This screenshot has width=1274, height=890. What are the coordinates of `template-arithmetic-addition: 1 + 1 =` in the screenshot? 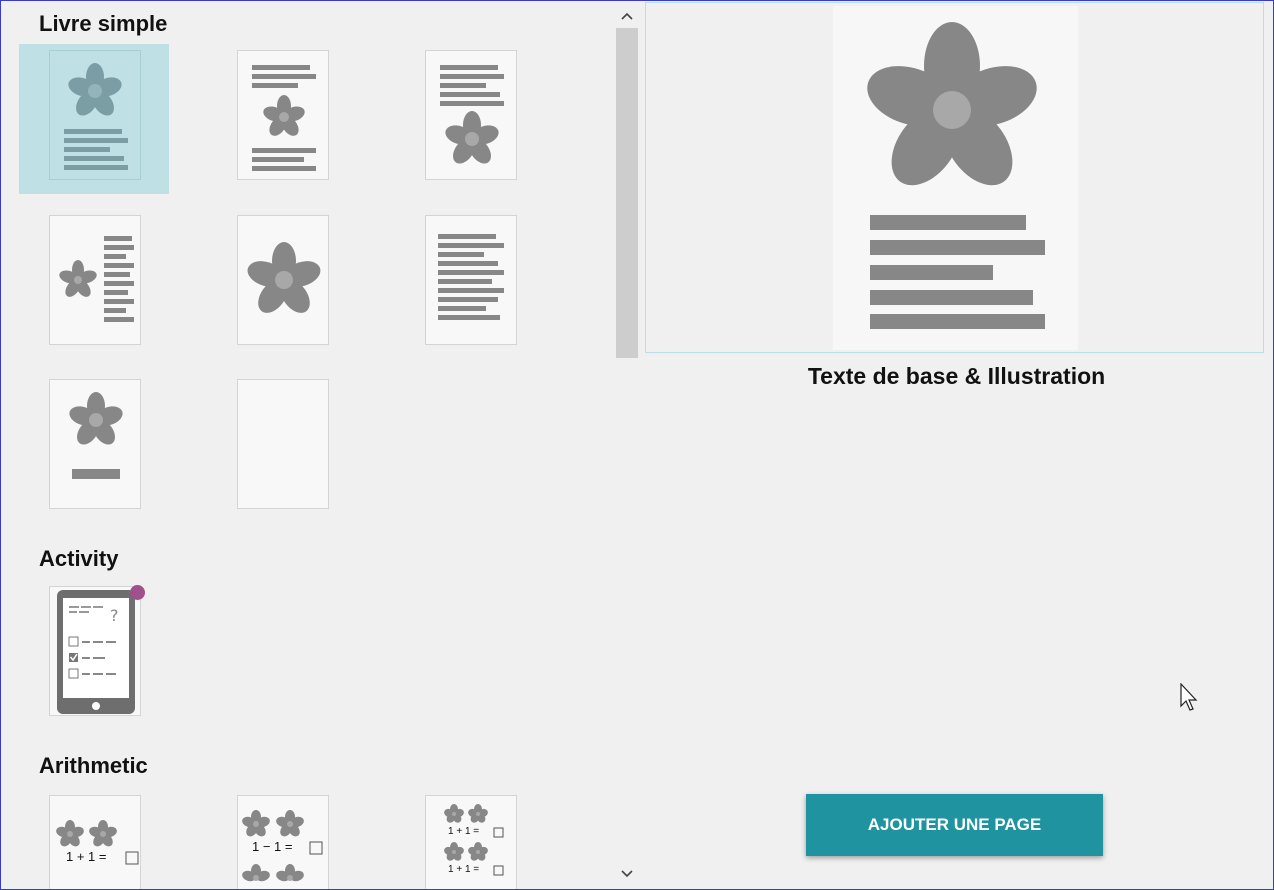 It's located at (95, 842).